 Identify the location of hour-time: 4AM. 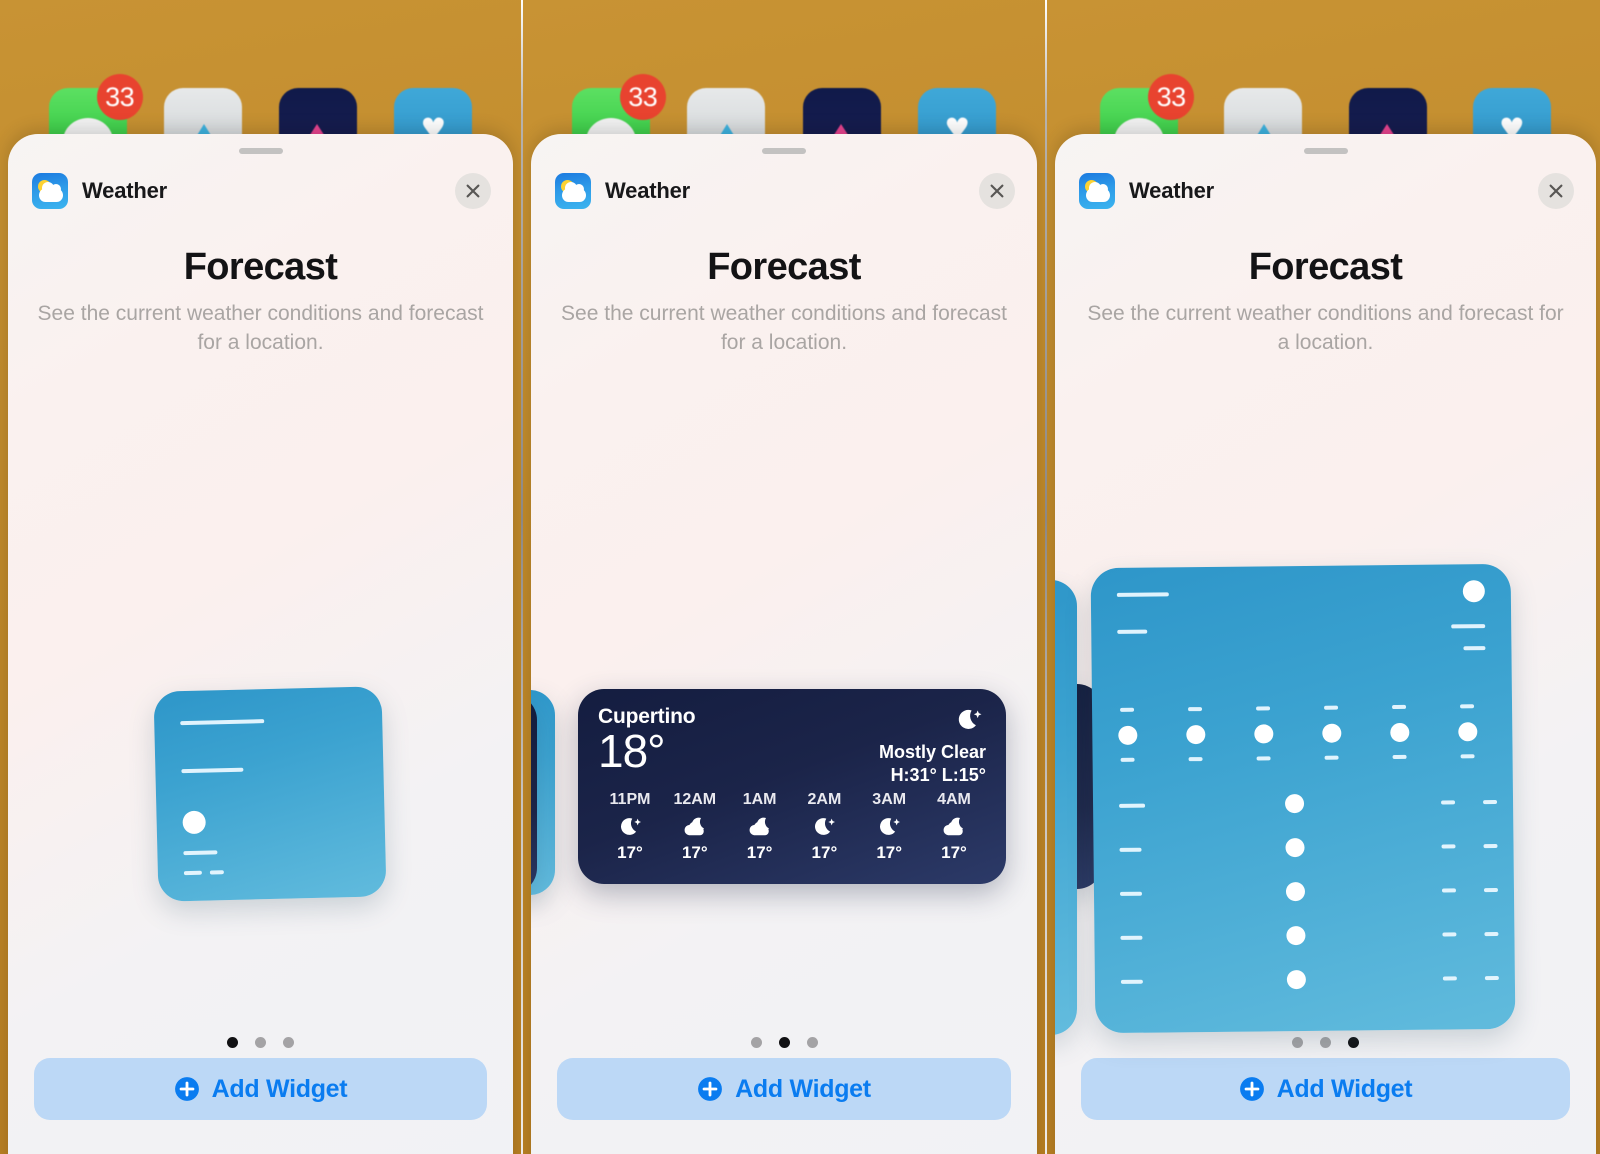
(954, 799).